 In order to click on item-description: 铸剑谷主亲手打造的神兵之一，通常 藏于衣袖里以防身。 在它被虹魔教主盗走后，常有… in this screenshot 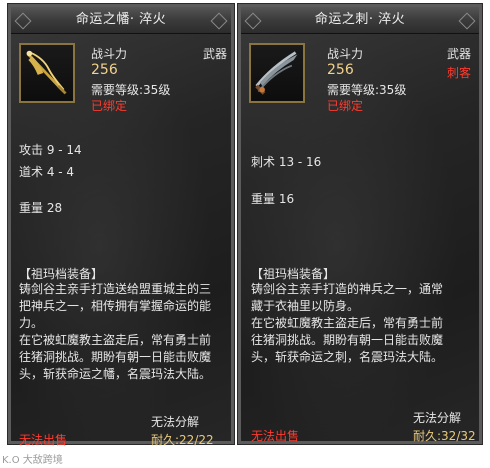, I will do `click(365, 323)`.